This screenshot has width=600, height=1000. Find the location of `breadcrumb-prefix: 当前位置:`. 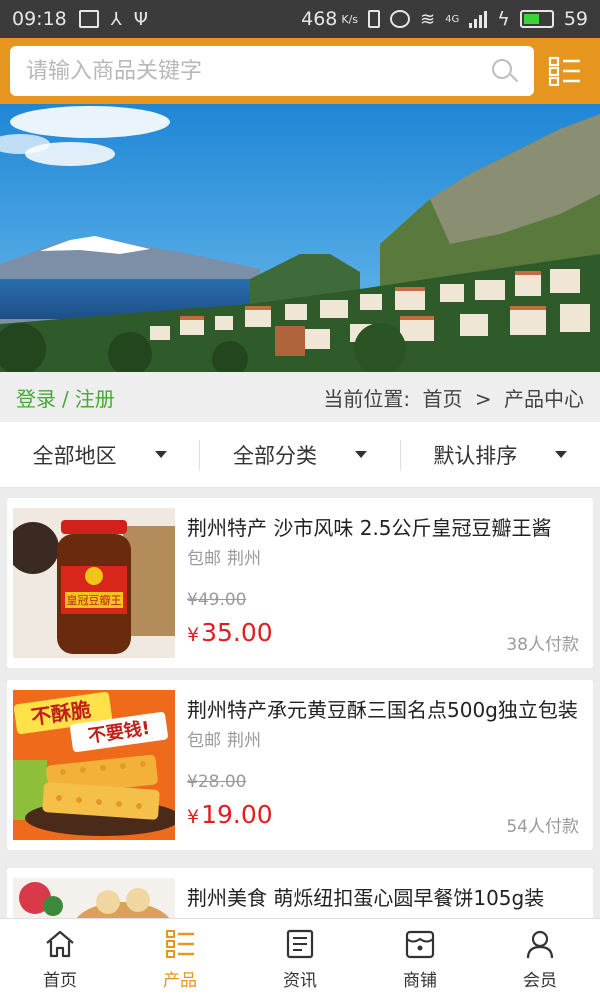

breadcrumb-prefix: 当前位置: is located at coordinates (367, 398).